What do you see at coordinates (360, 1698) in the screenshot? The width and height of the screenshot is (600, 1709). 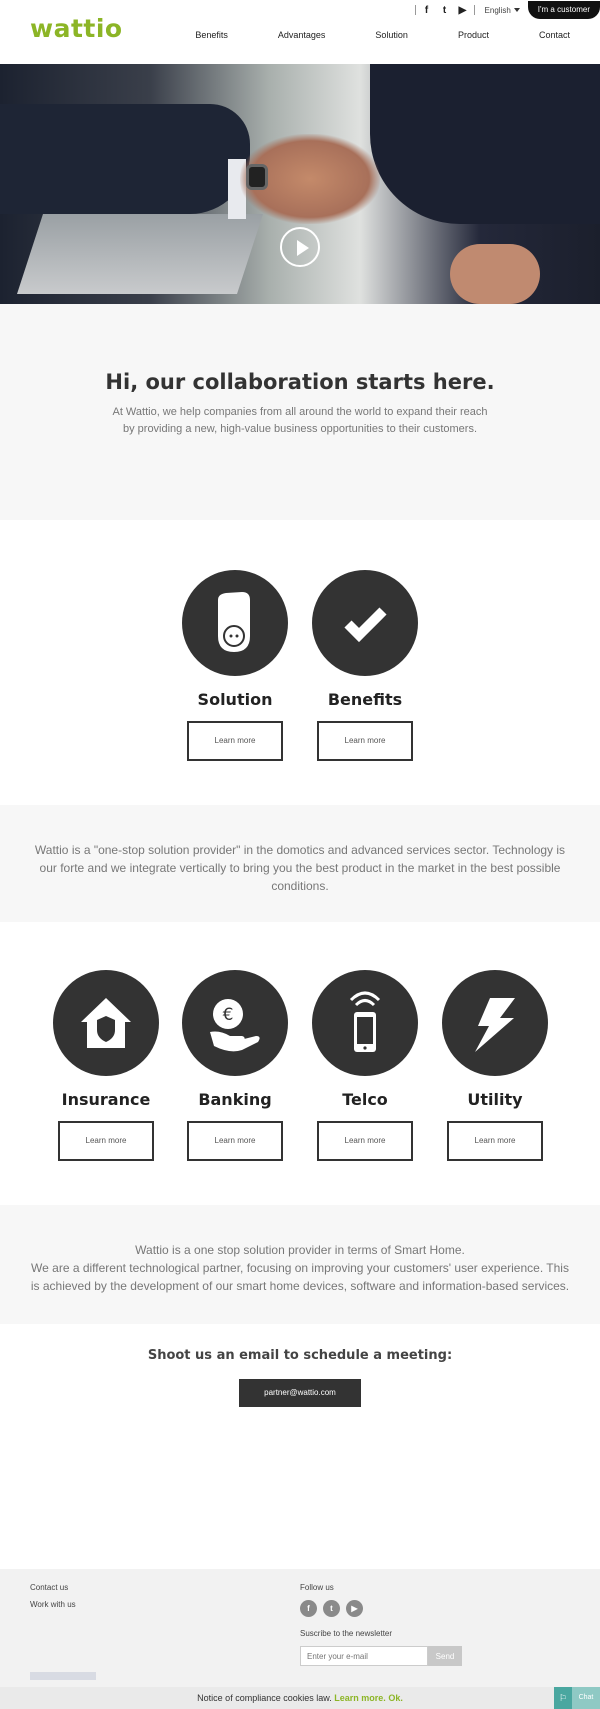 I see `cookie-learn-more-link: Learn more.` at bounding box center [360, 1698].